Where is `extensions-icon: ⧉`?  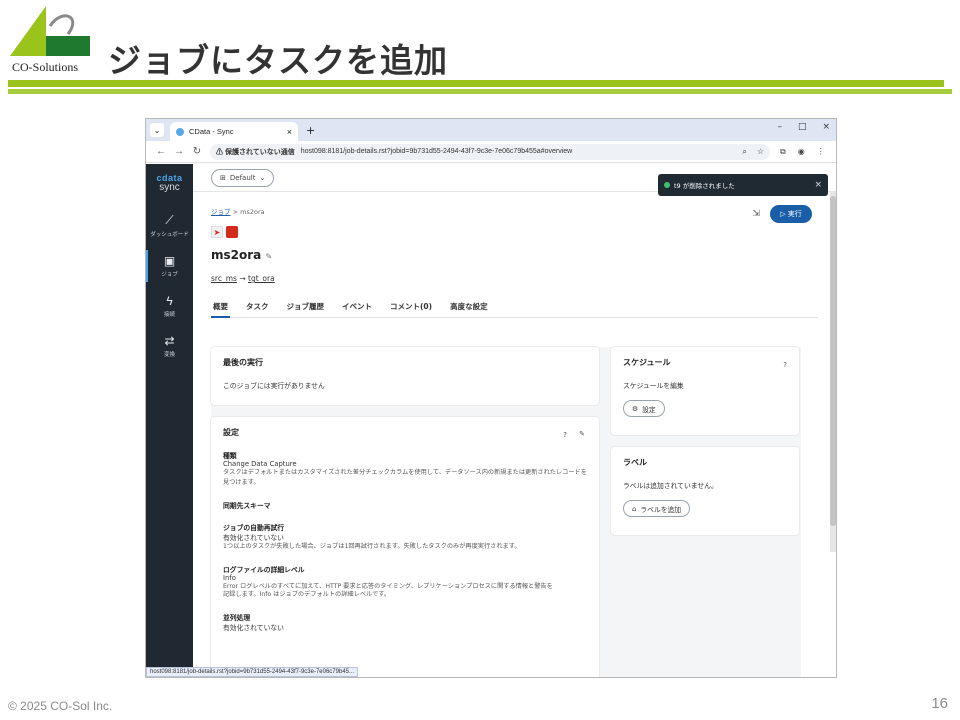 extensions-icon: ⧉ is located at coordinates (783, 152).